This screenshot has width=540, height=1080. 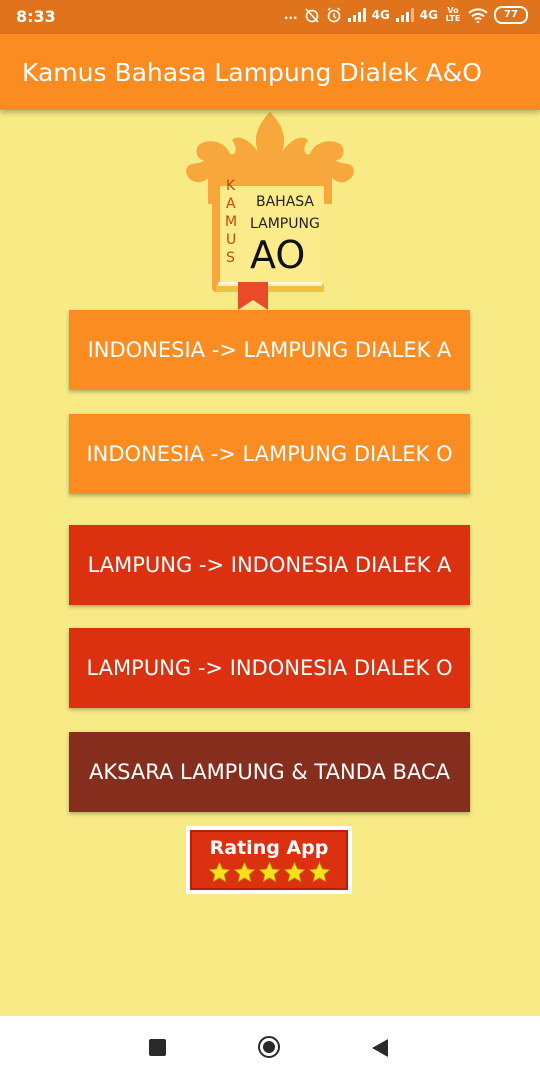 What do you see at coordinates (453, 14) in the screenshot?
I see `volte-label: Vo LTE` at bounding box center [453, 14].